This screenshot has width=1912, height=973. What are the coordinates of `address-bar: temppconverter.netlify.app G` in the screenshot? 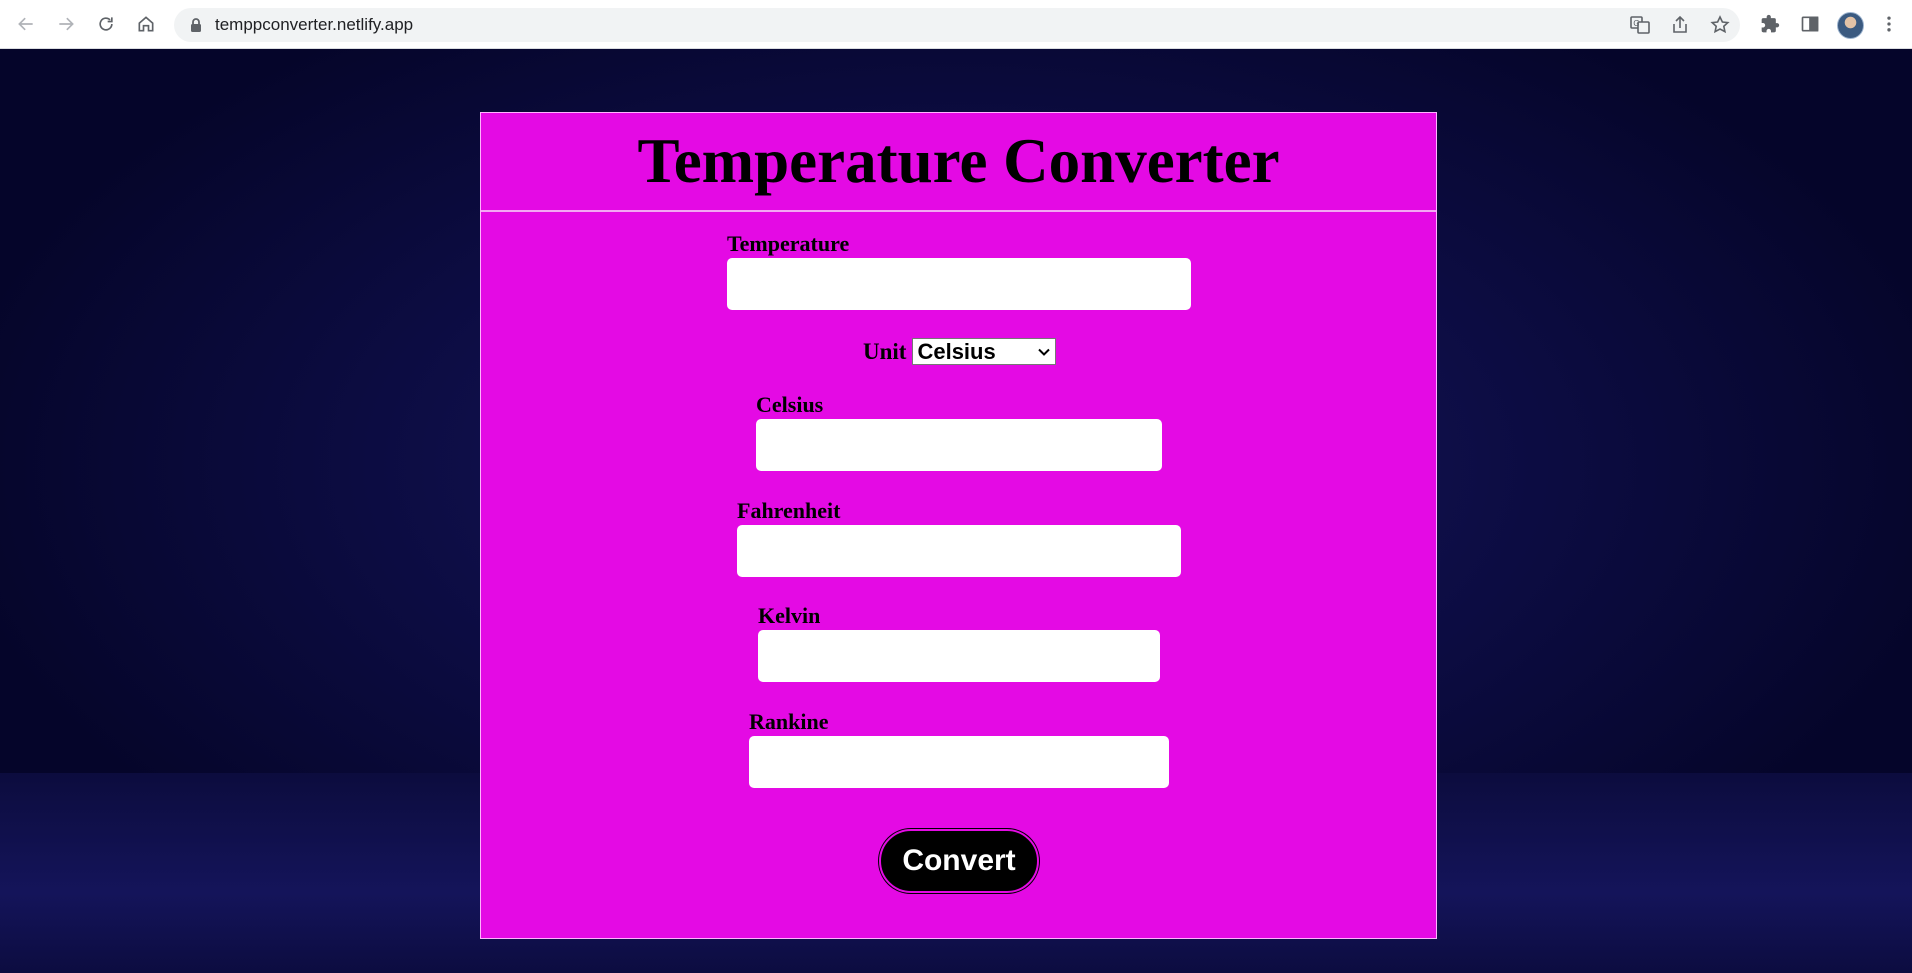 It's located at (957, 25).